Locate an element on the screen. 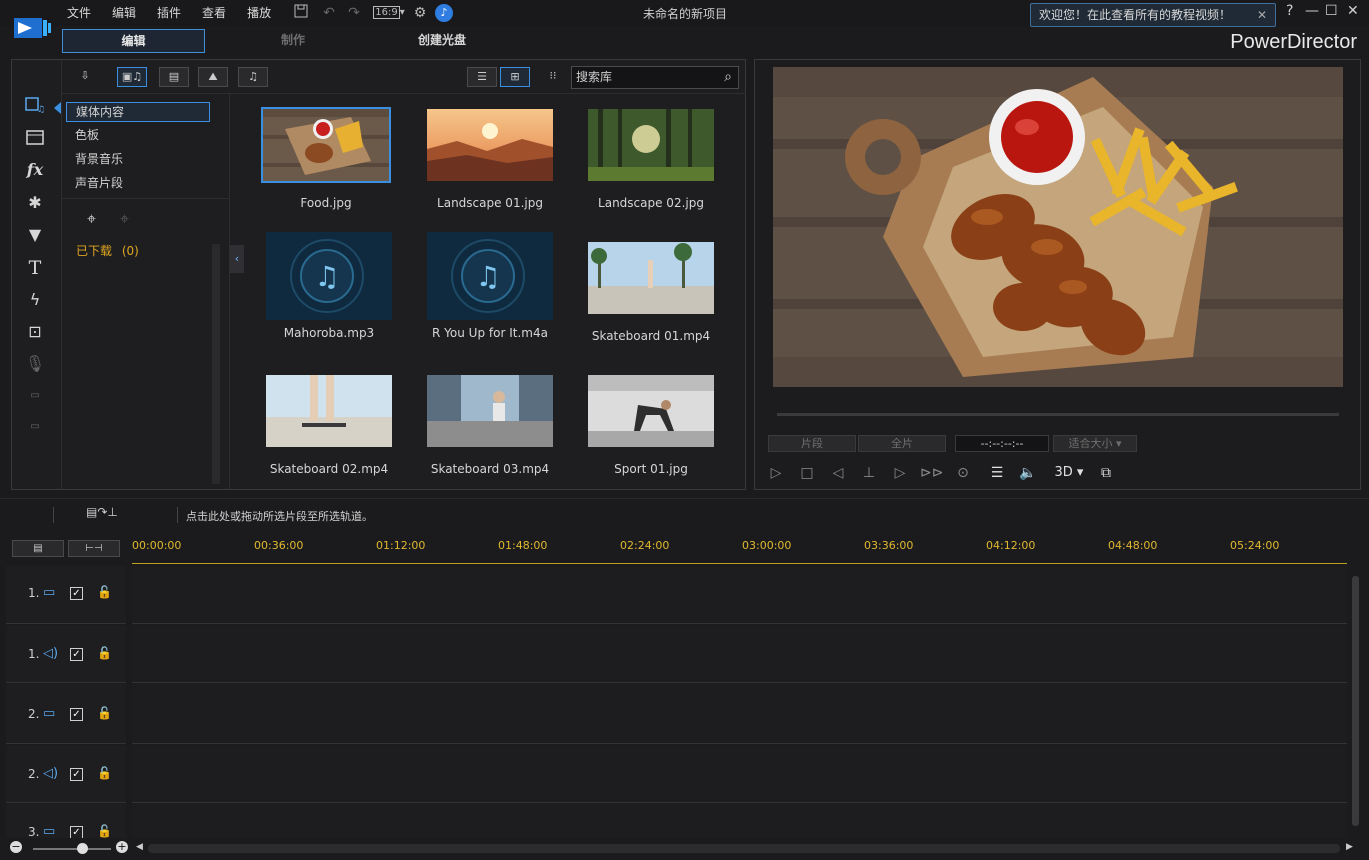 The width and height of the screenshot is (1369, 860). media-item: ♫ R You Up for It.m4a is located at coordinates (490, 286).